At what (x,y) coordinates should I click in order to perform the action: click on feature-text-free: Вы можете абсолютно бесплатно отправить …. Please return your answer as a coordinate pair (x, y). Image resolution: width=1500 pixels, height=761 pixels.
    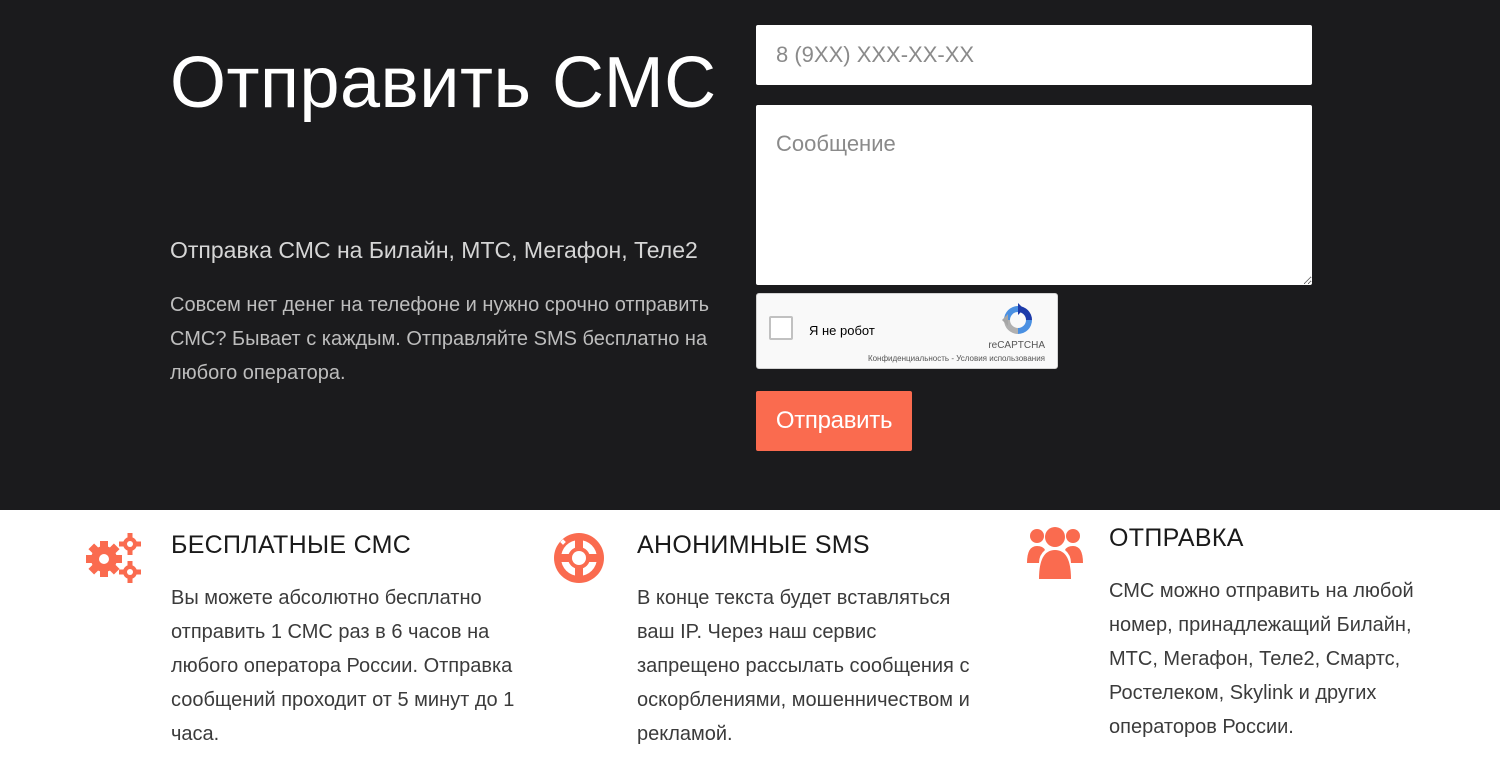
    Looking at the image, I should click on (343, 666).